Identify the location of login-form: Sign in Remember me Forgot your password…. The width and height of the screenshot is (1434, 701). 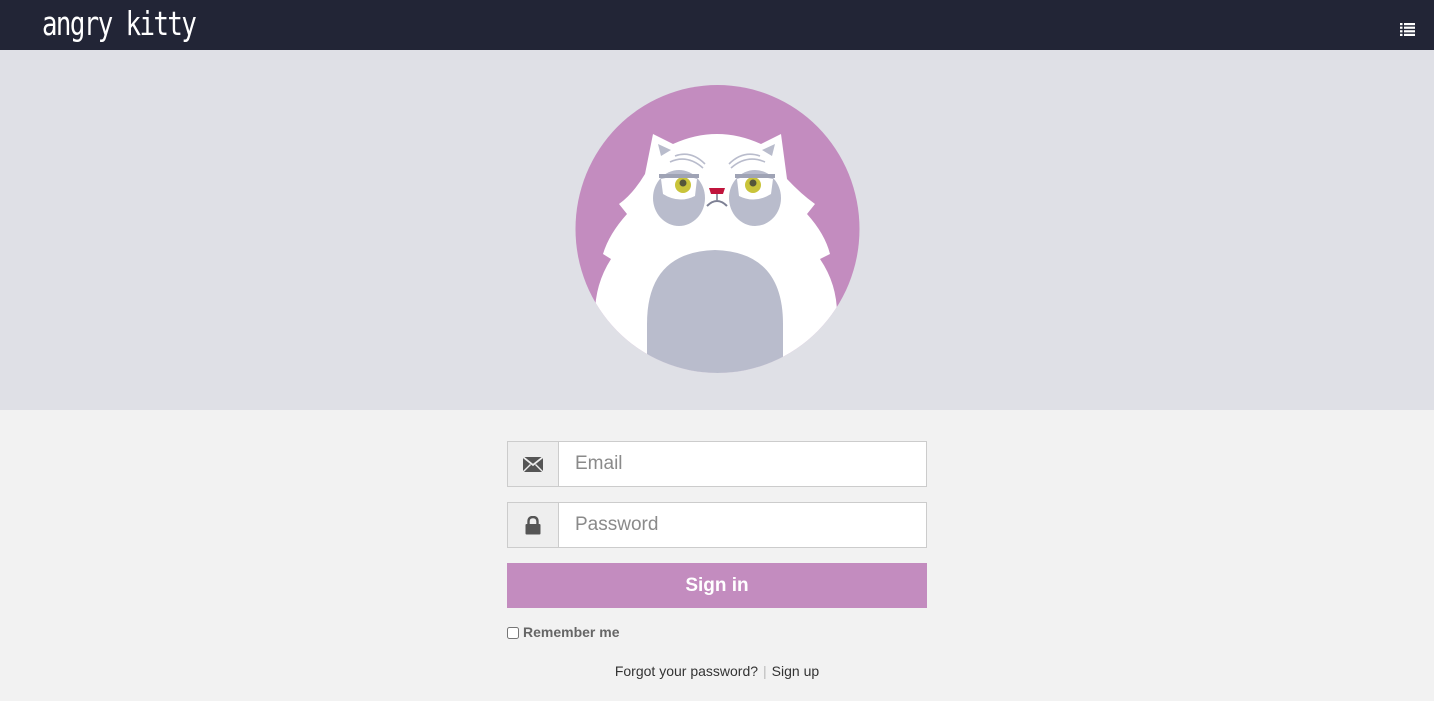
(717, 560).